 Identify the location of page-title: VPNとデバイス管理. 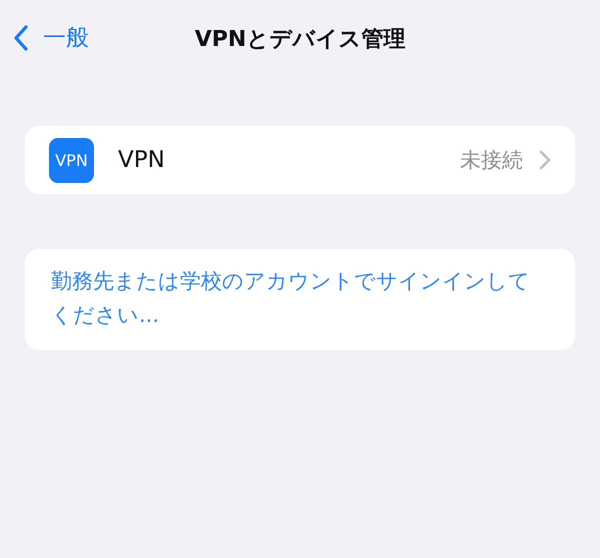
(300, 40).